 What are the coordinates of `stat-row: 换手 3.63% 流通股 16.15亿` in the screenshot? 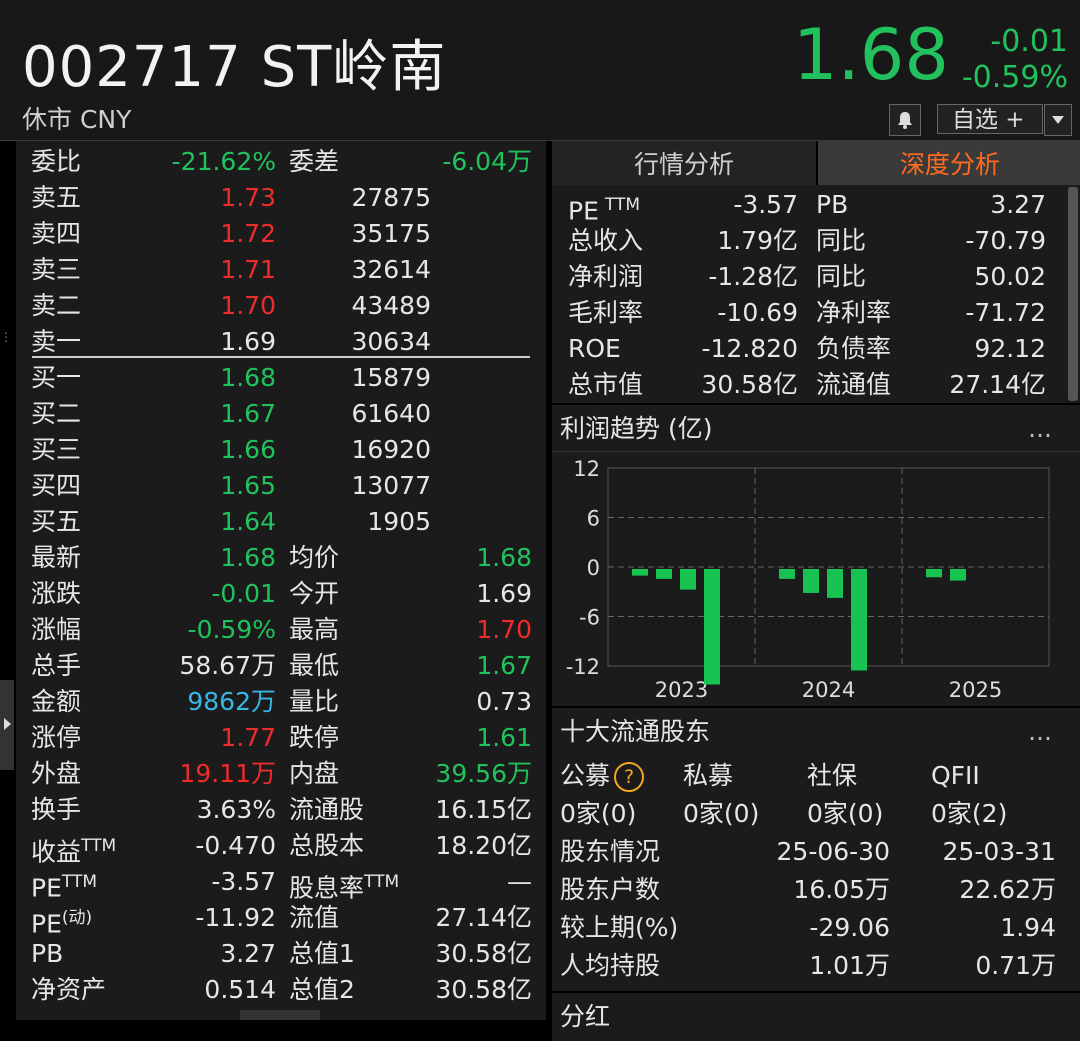 It's located at (281, 810).